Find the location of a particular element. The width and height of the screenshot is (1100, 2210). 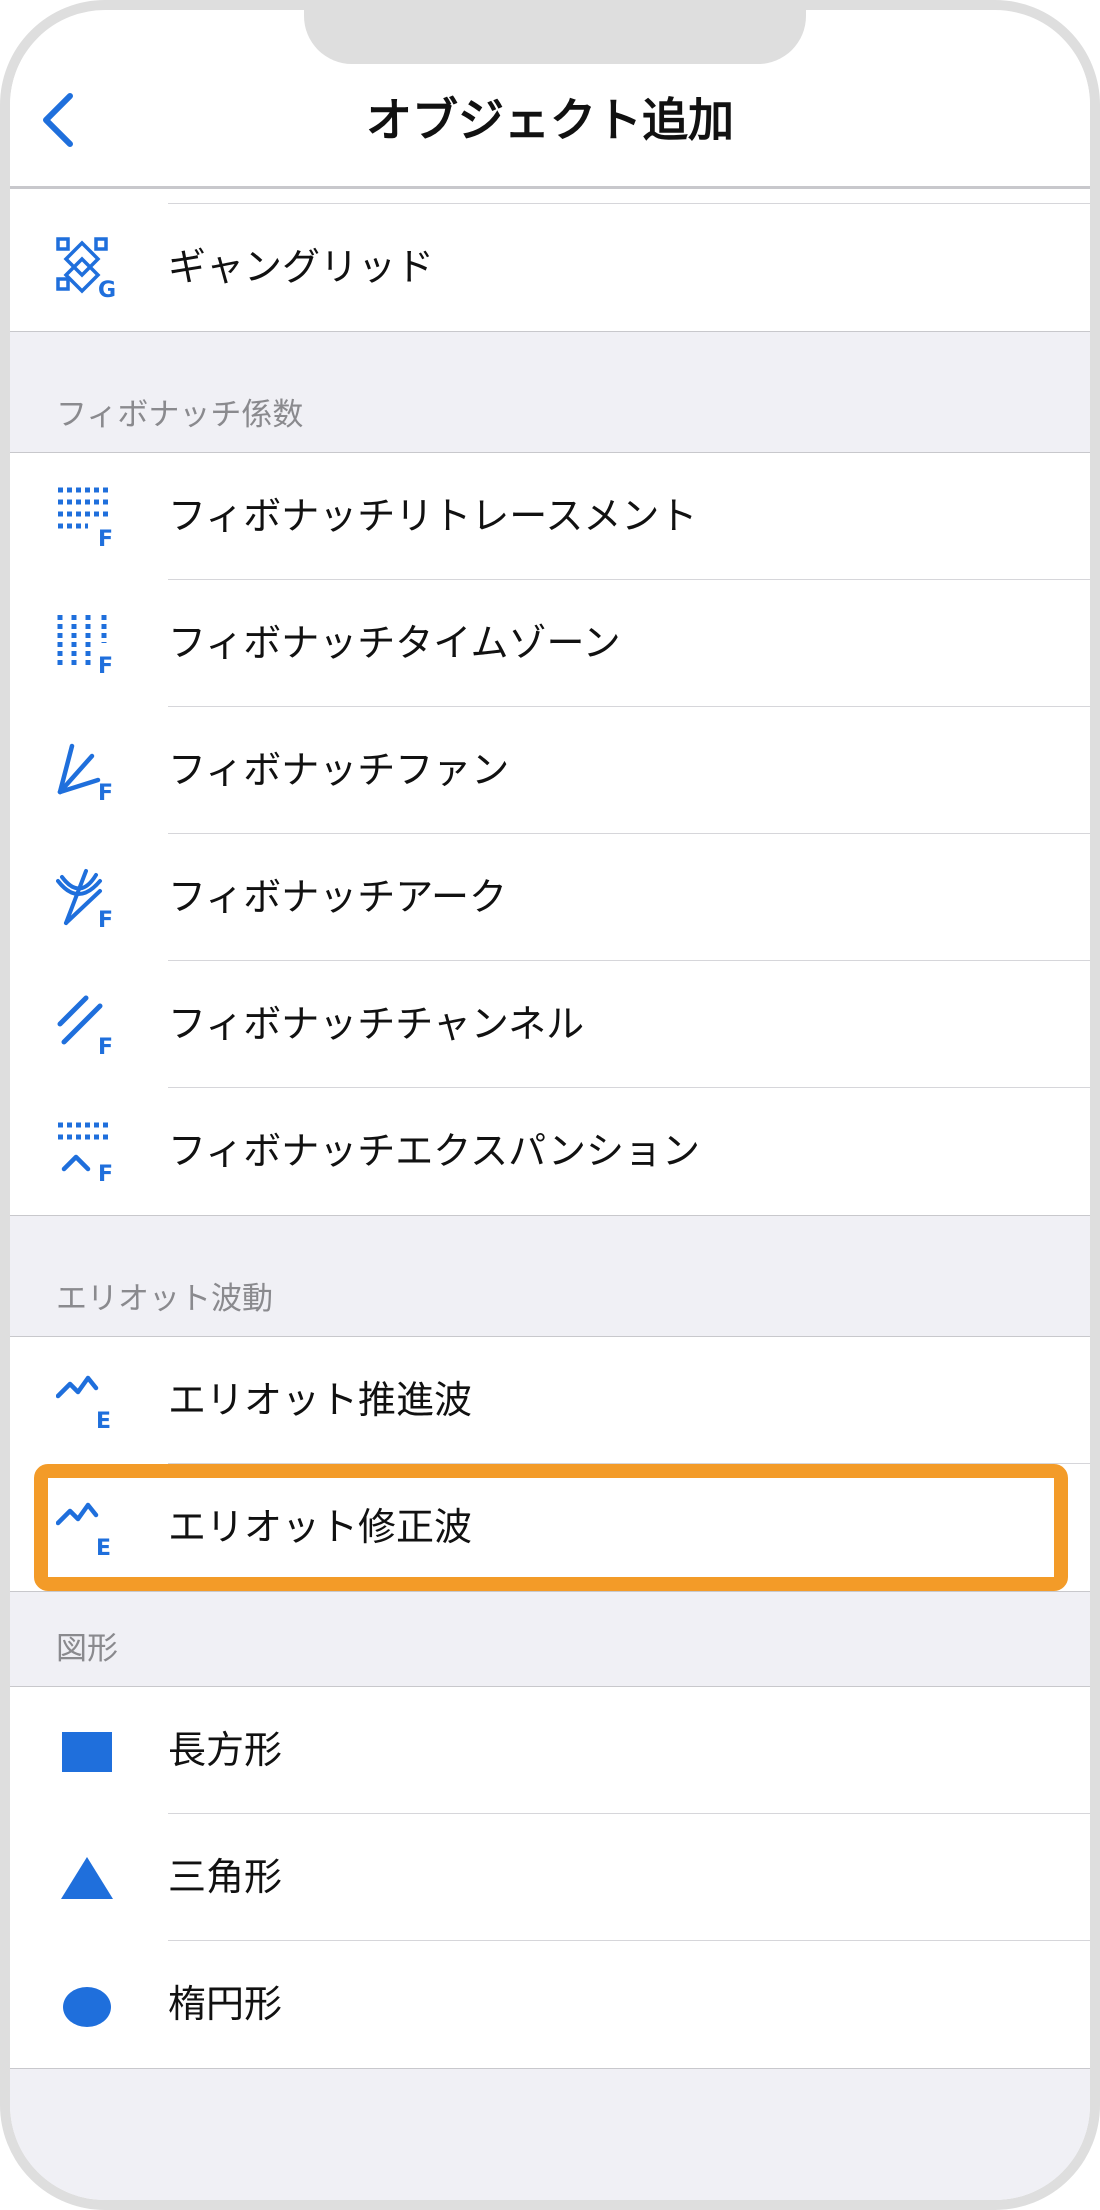

section-title: フィボナッチ係数 is located at coordinates (180, 415).